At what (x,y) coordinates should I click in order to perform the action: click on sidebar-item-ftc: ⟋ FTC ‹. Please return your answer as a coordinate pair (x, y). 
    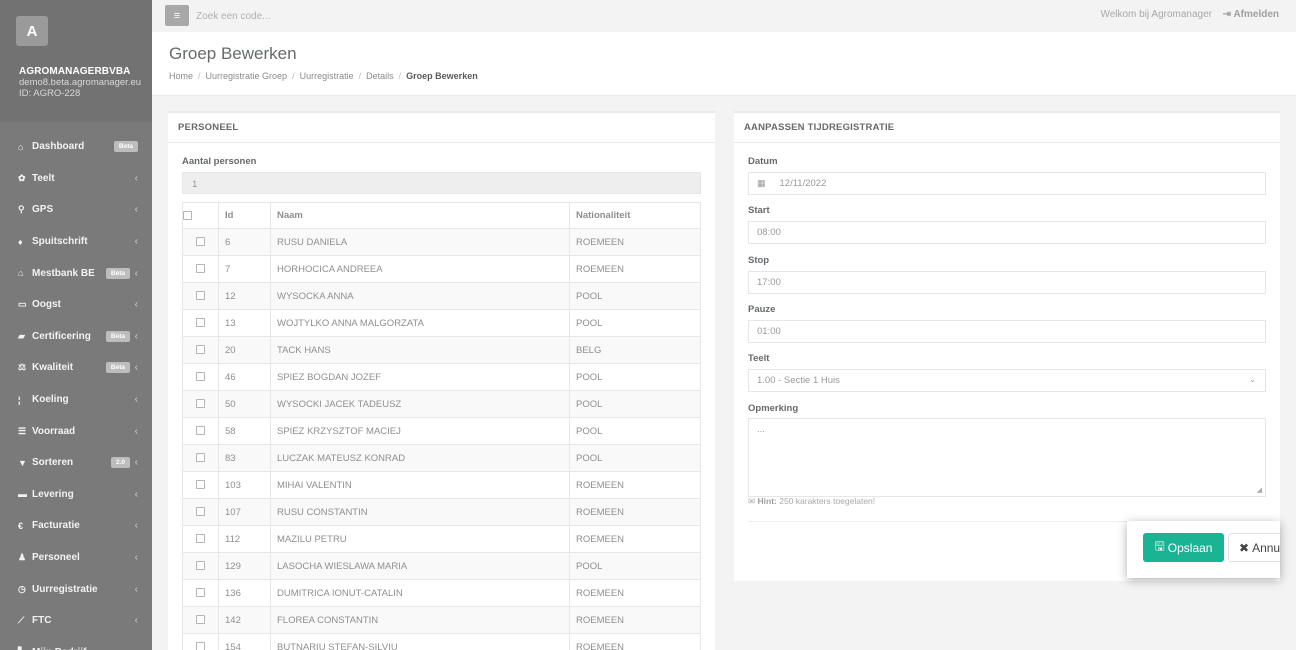
    Looking at the image, I should click on (76, 621).